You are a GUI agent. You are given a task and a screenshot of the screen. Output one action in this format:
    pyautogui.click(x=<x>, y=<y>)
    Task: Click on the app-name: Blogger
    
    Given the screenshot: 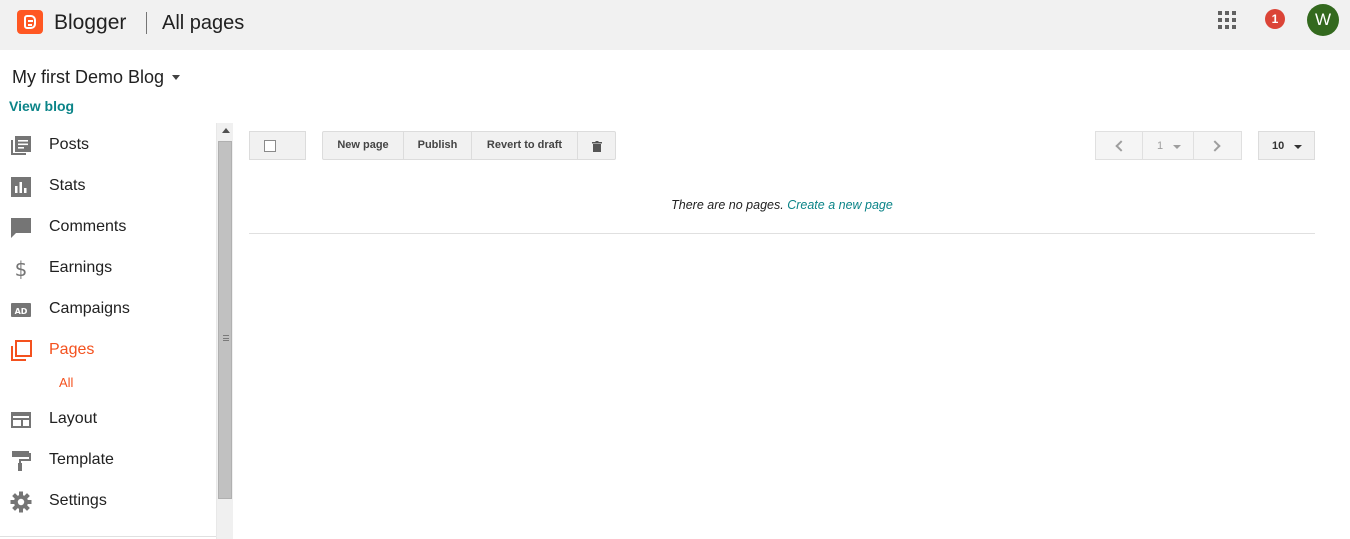 What is the action you would take?
    pyautogui.click(x=90, y=23)
    